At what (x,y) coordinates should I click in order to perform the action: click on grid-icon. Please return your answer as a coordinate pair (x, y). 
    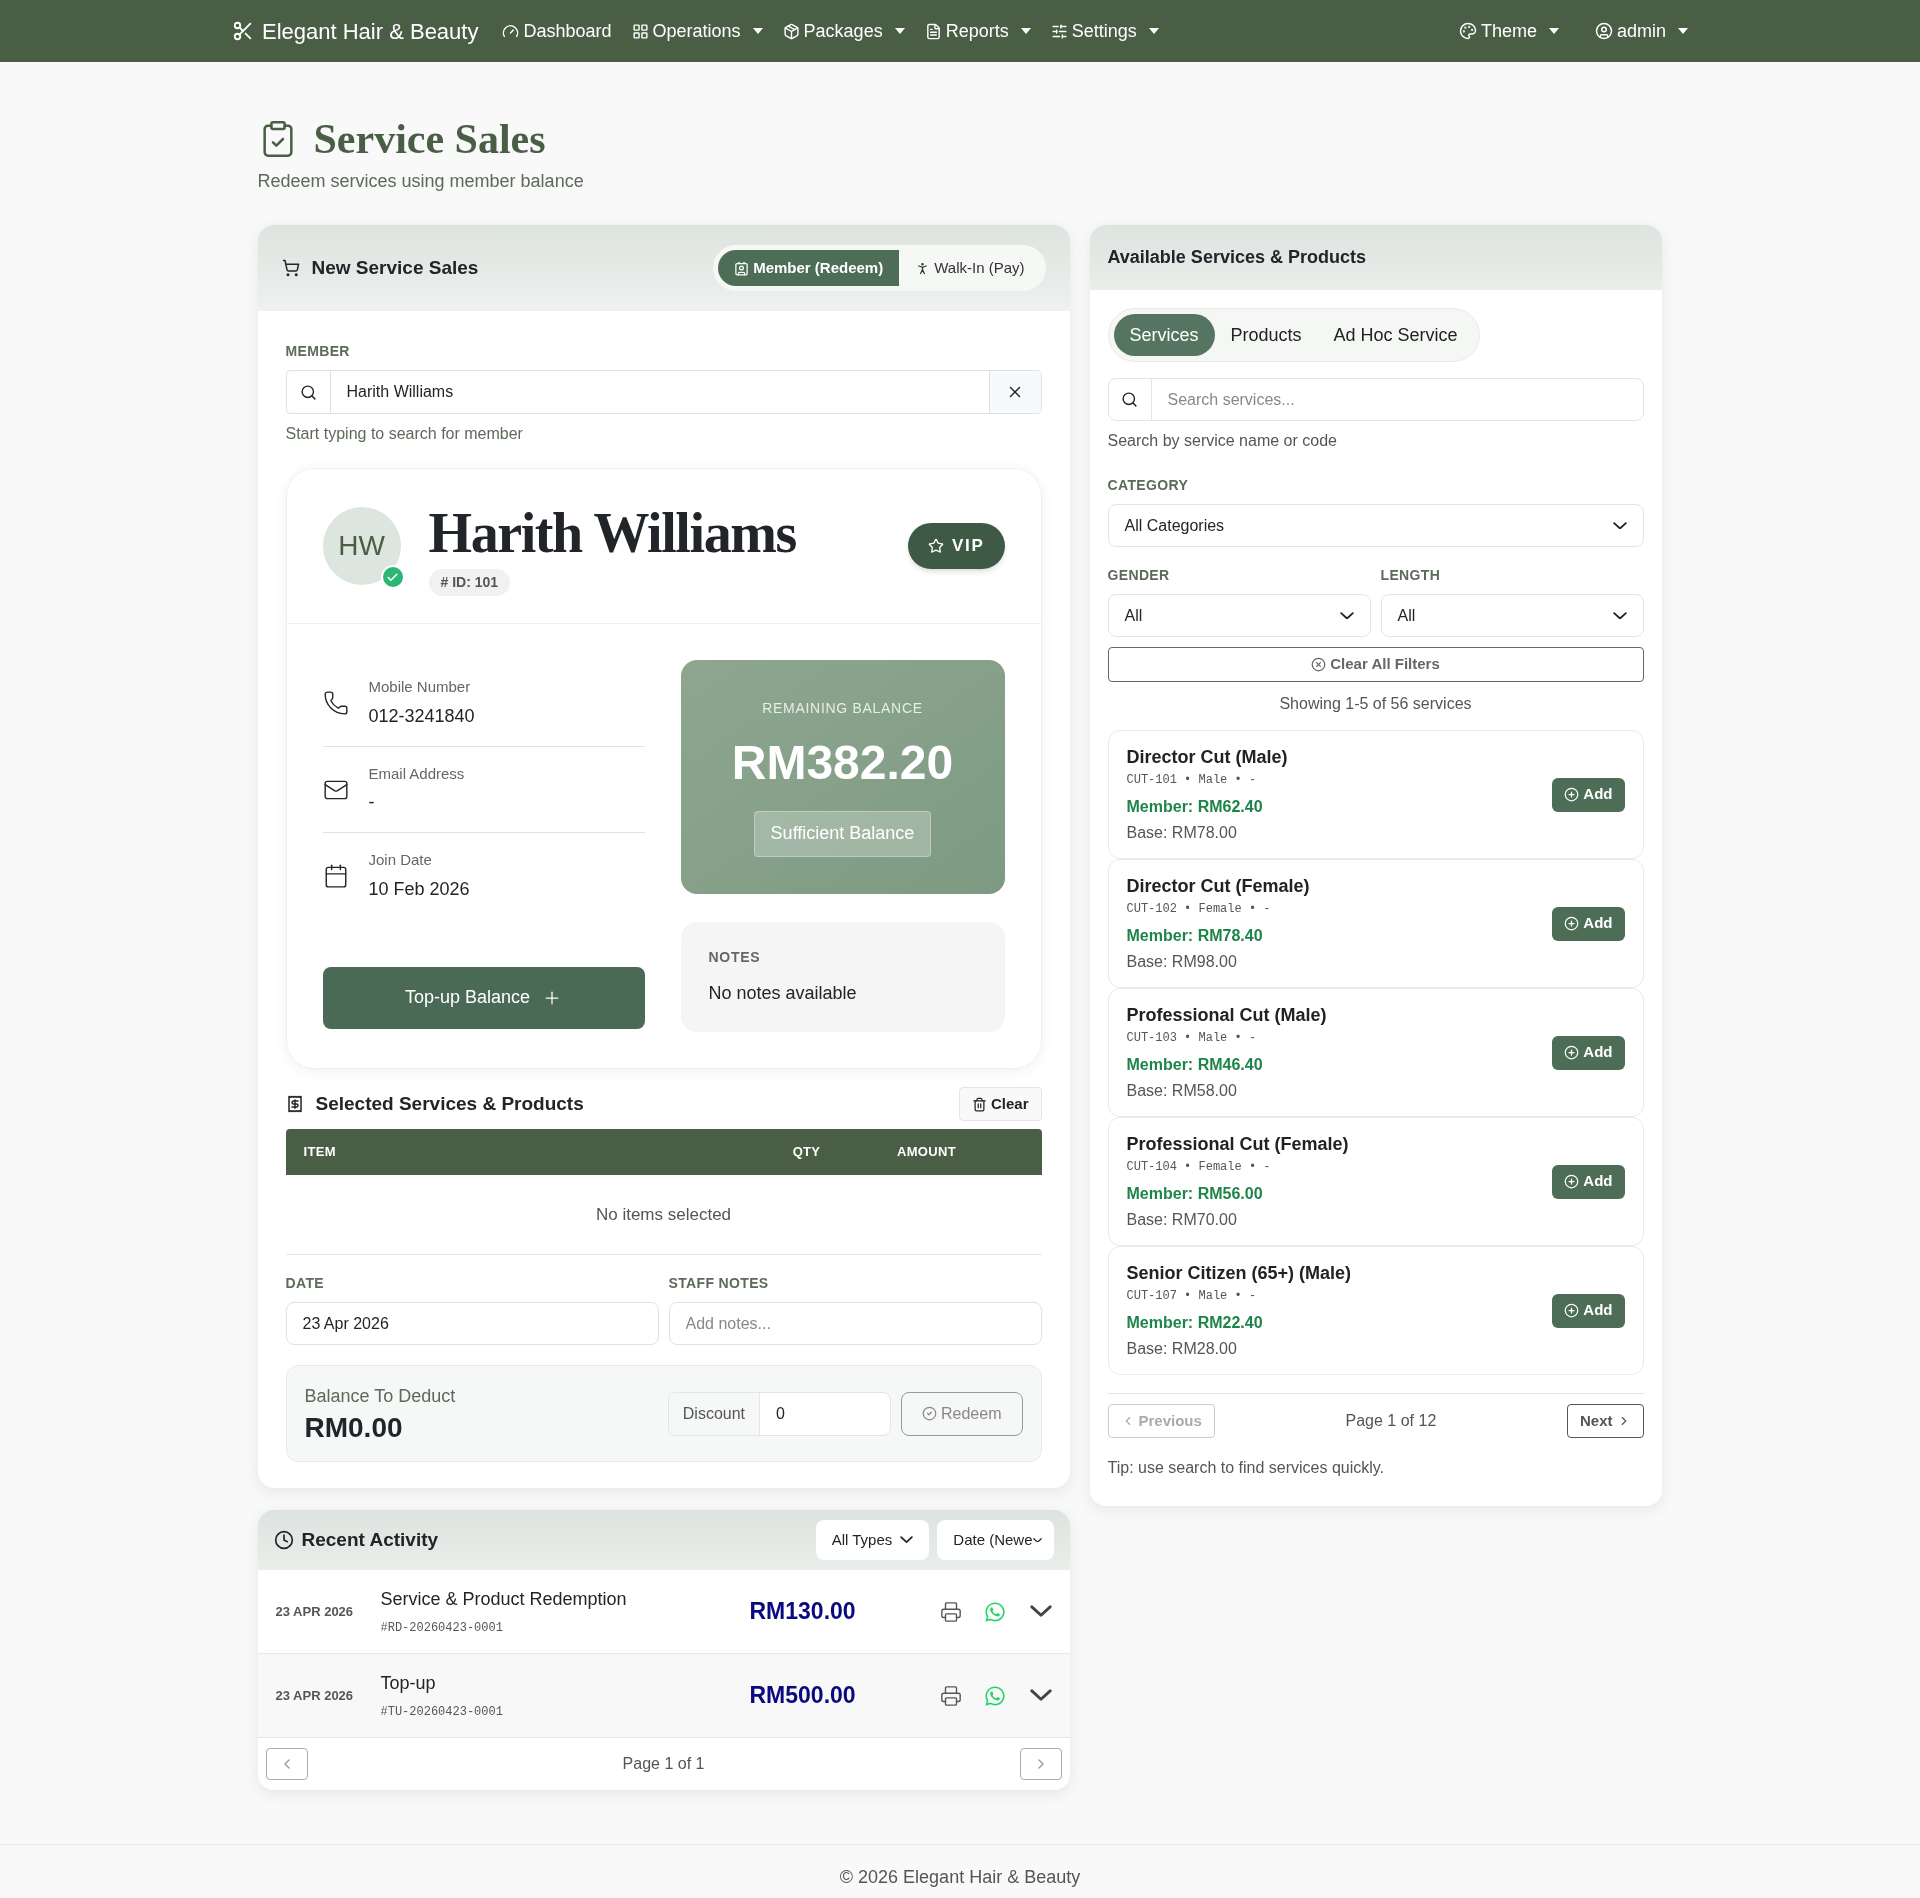
    Looking at the image, I should click on (640, 31).